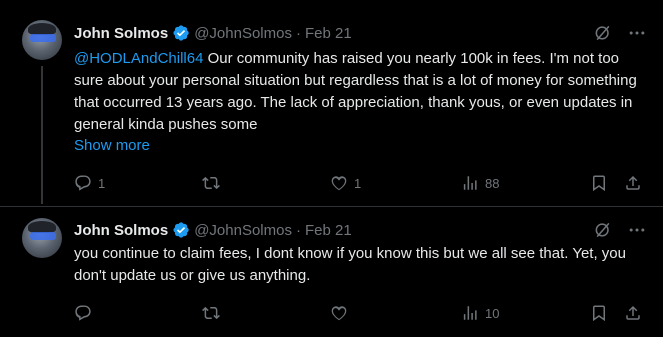 This screenshot has width=663, height=337. I want to click on views-count: 88, so click(492, 183).